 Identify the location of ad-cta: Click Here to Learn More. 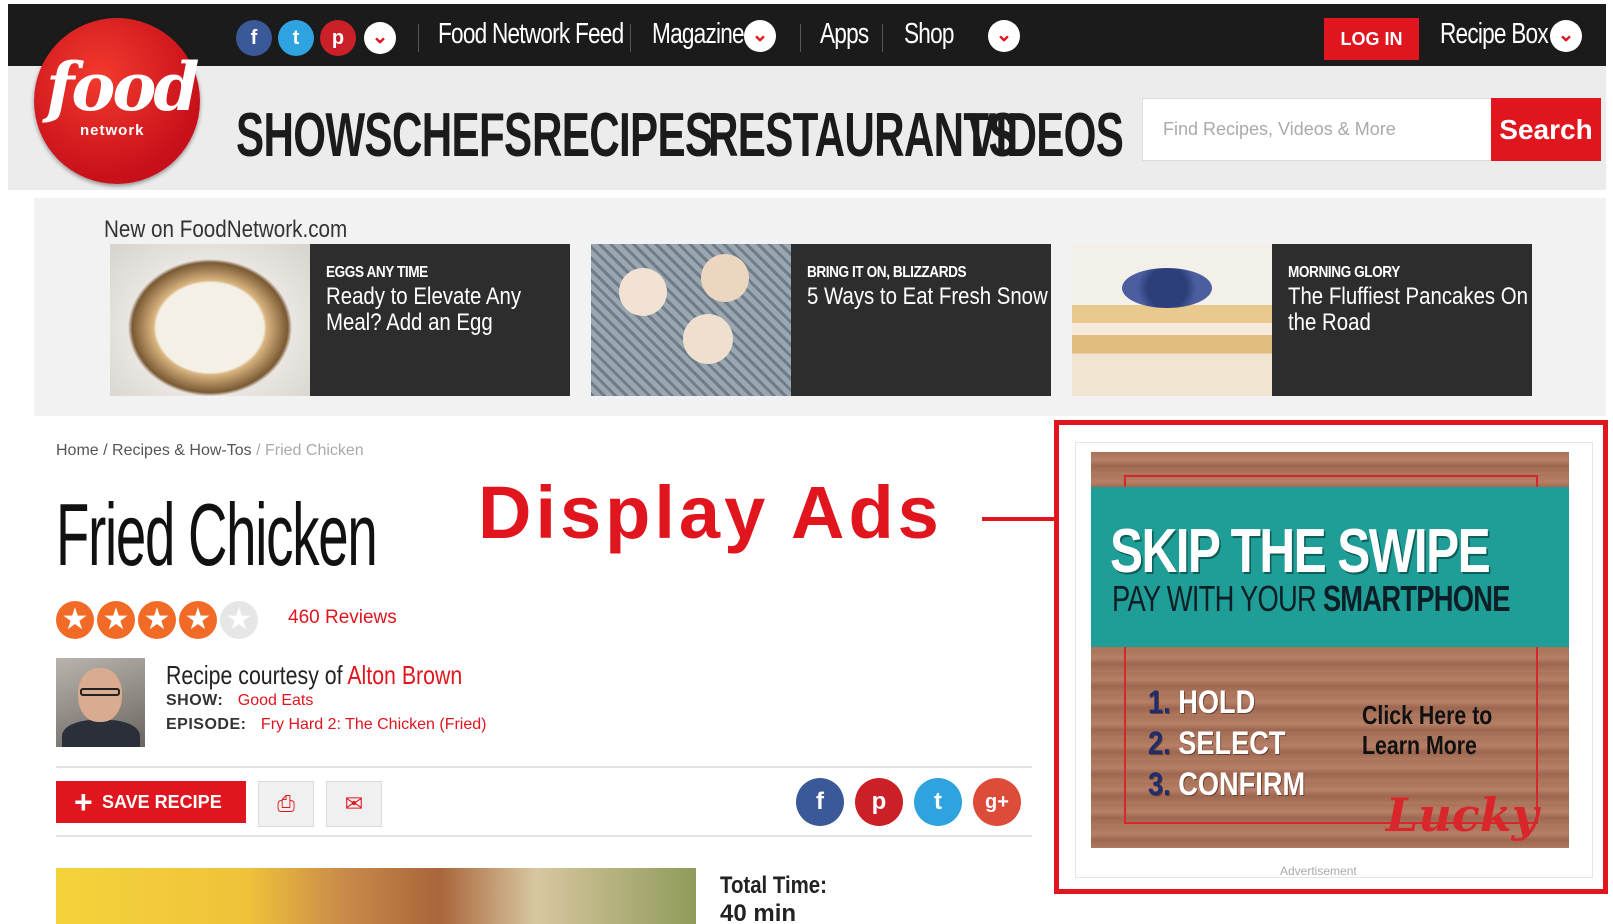
(1427, 730).